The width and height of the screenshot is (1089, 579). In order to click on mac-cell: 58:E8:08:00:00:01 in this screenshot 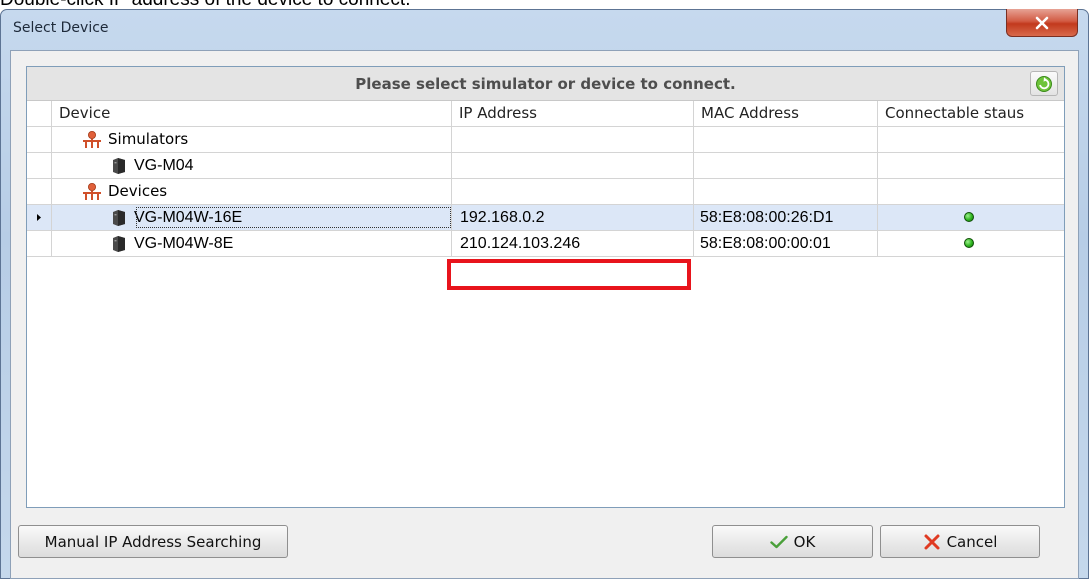, I will do `click(786, 243)`.